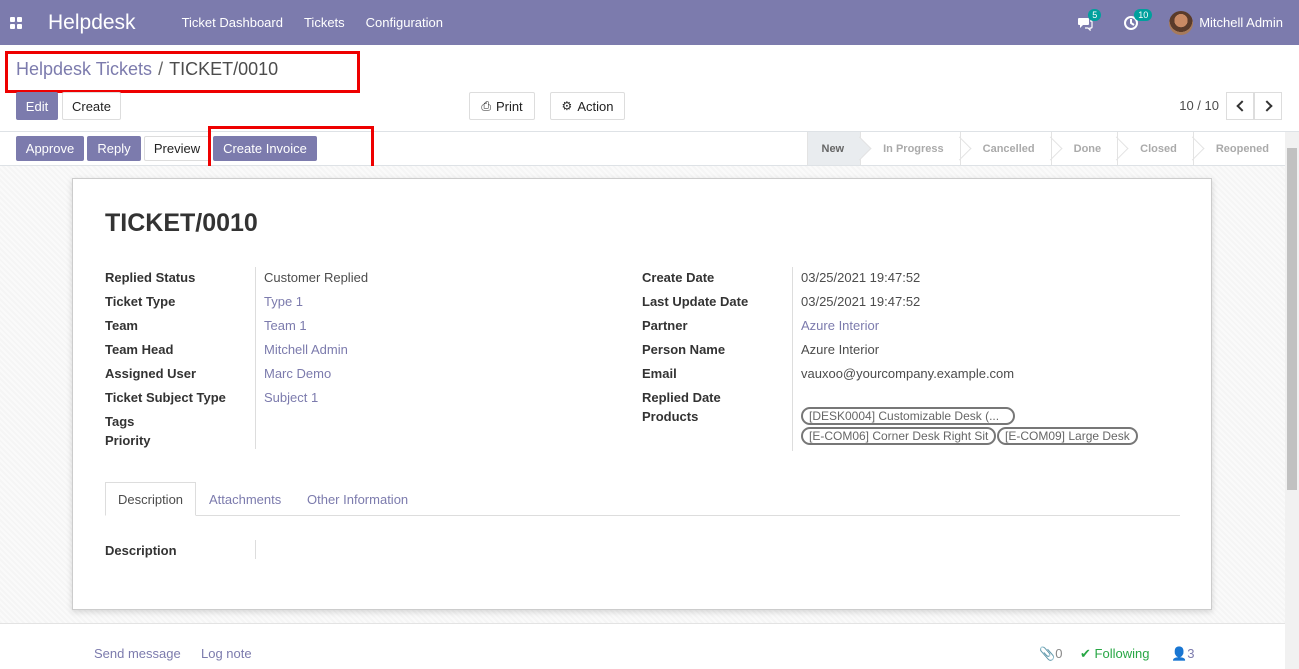 This screenshot has width=1299, height=669. Describe the element at coordinates (509, 106) in the screenshot. I see `print-label: Print` at that location.